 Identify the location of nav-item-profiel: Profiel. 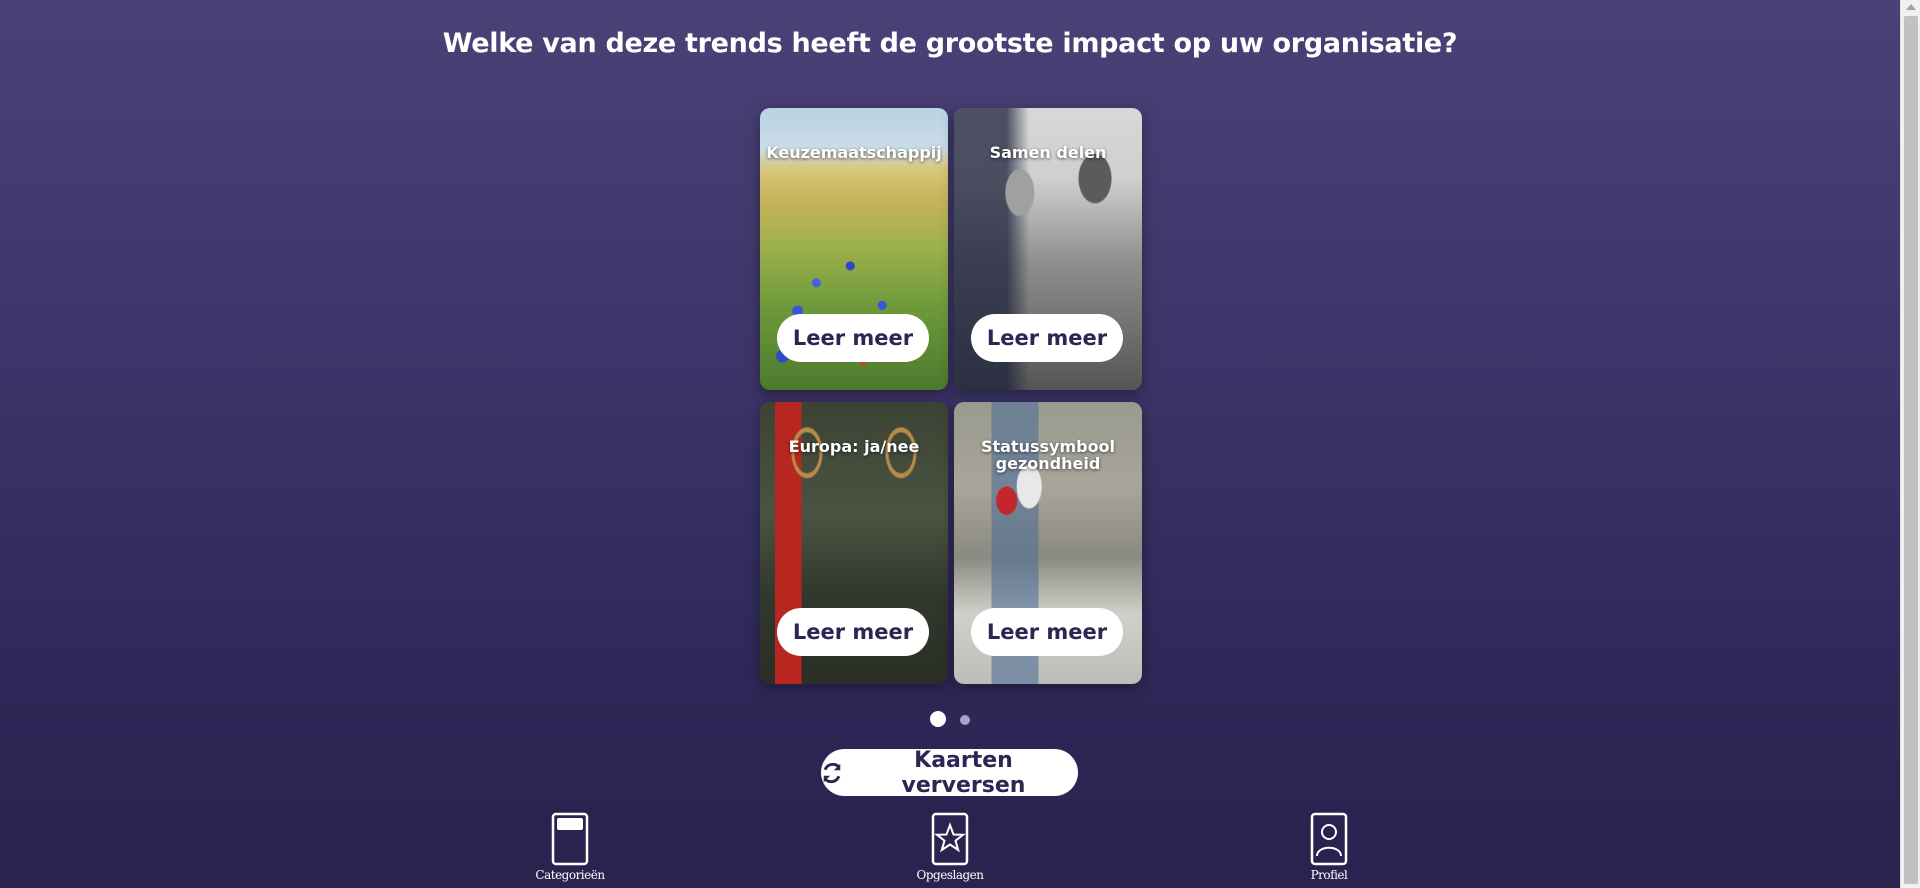
(1329, 847).